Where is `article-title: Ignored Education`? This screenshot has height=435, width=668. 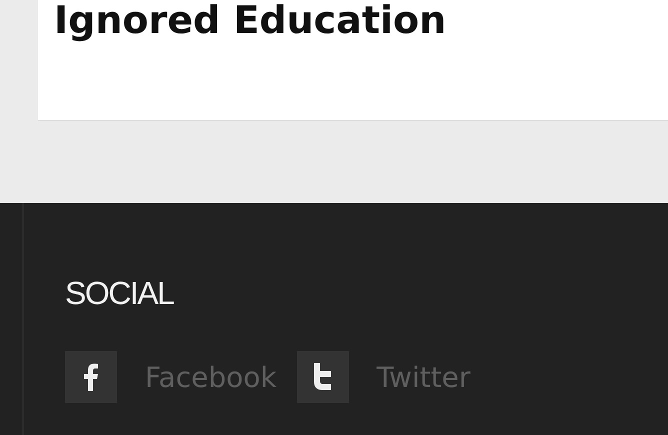
article-title: Ignored Education is located at coordinates (250, 20).